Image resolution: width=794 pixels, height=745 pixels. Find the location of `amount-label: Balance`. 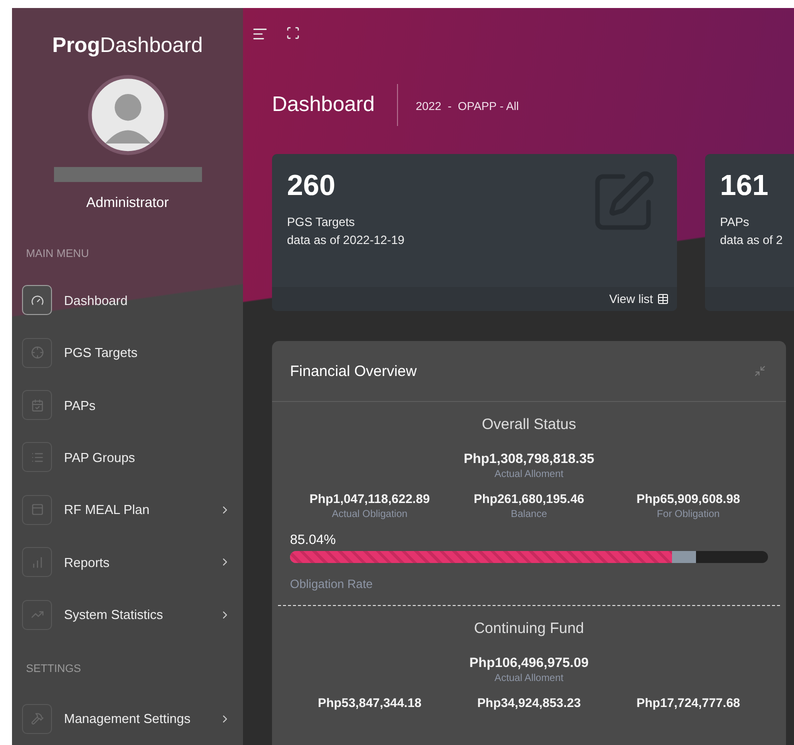

amount-label: Balance is located at coordinates (529, 514).